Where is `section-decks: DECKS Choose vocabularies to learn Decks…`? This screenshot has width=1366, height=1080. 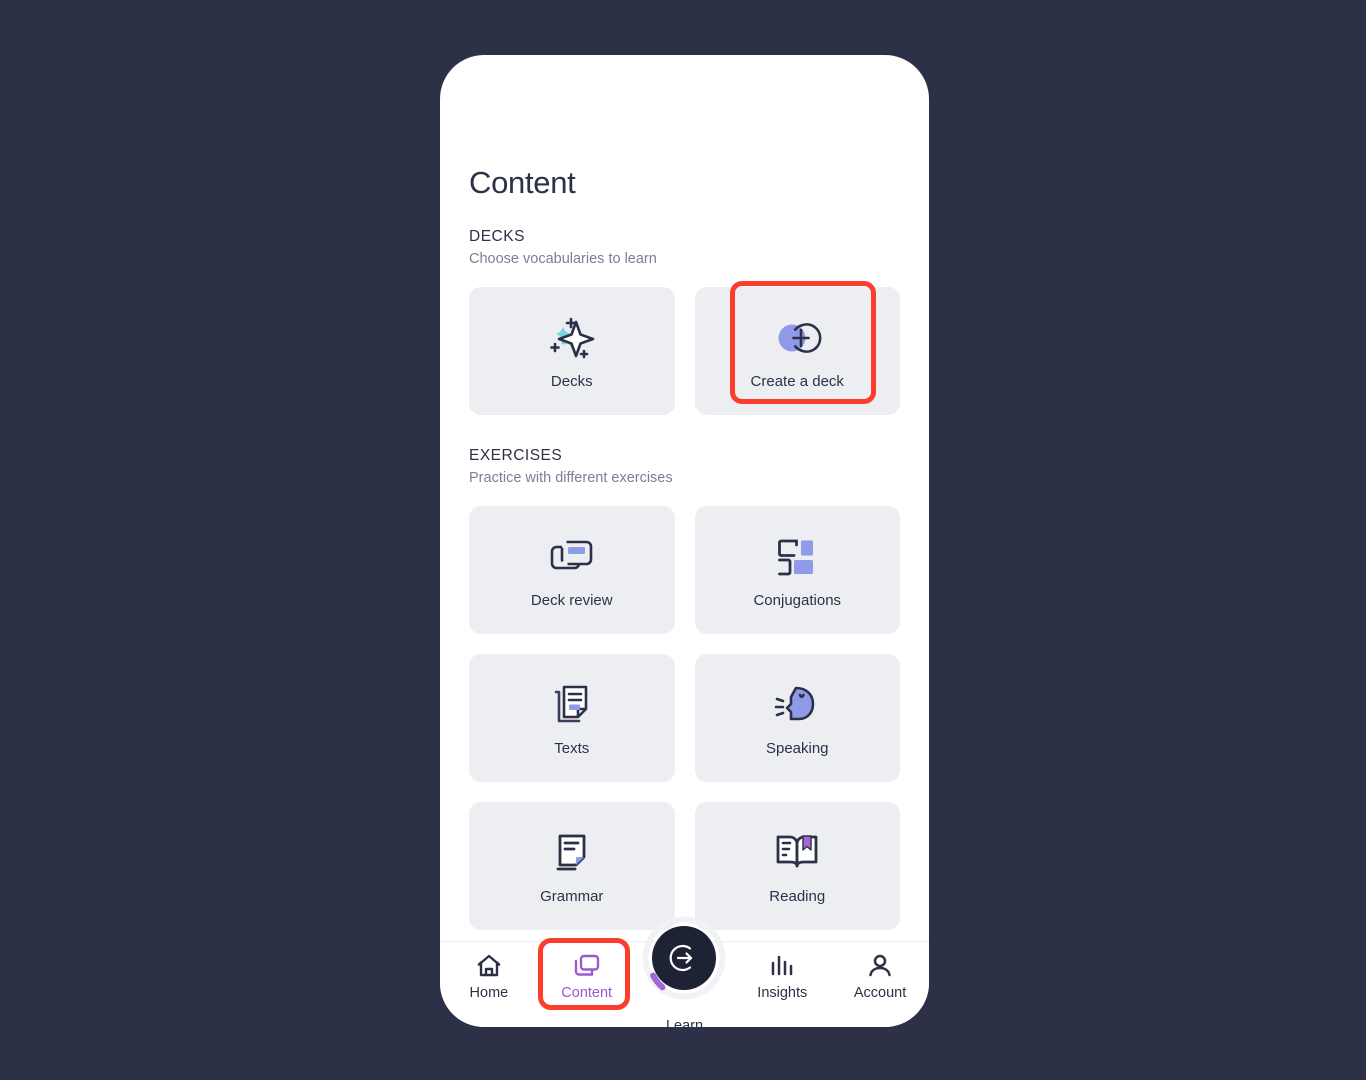 section-decks: DECKS Choose vocabularies to learn Decks… is located at coordinates (684, 321).